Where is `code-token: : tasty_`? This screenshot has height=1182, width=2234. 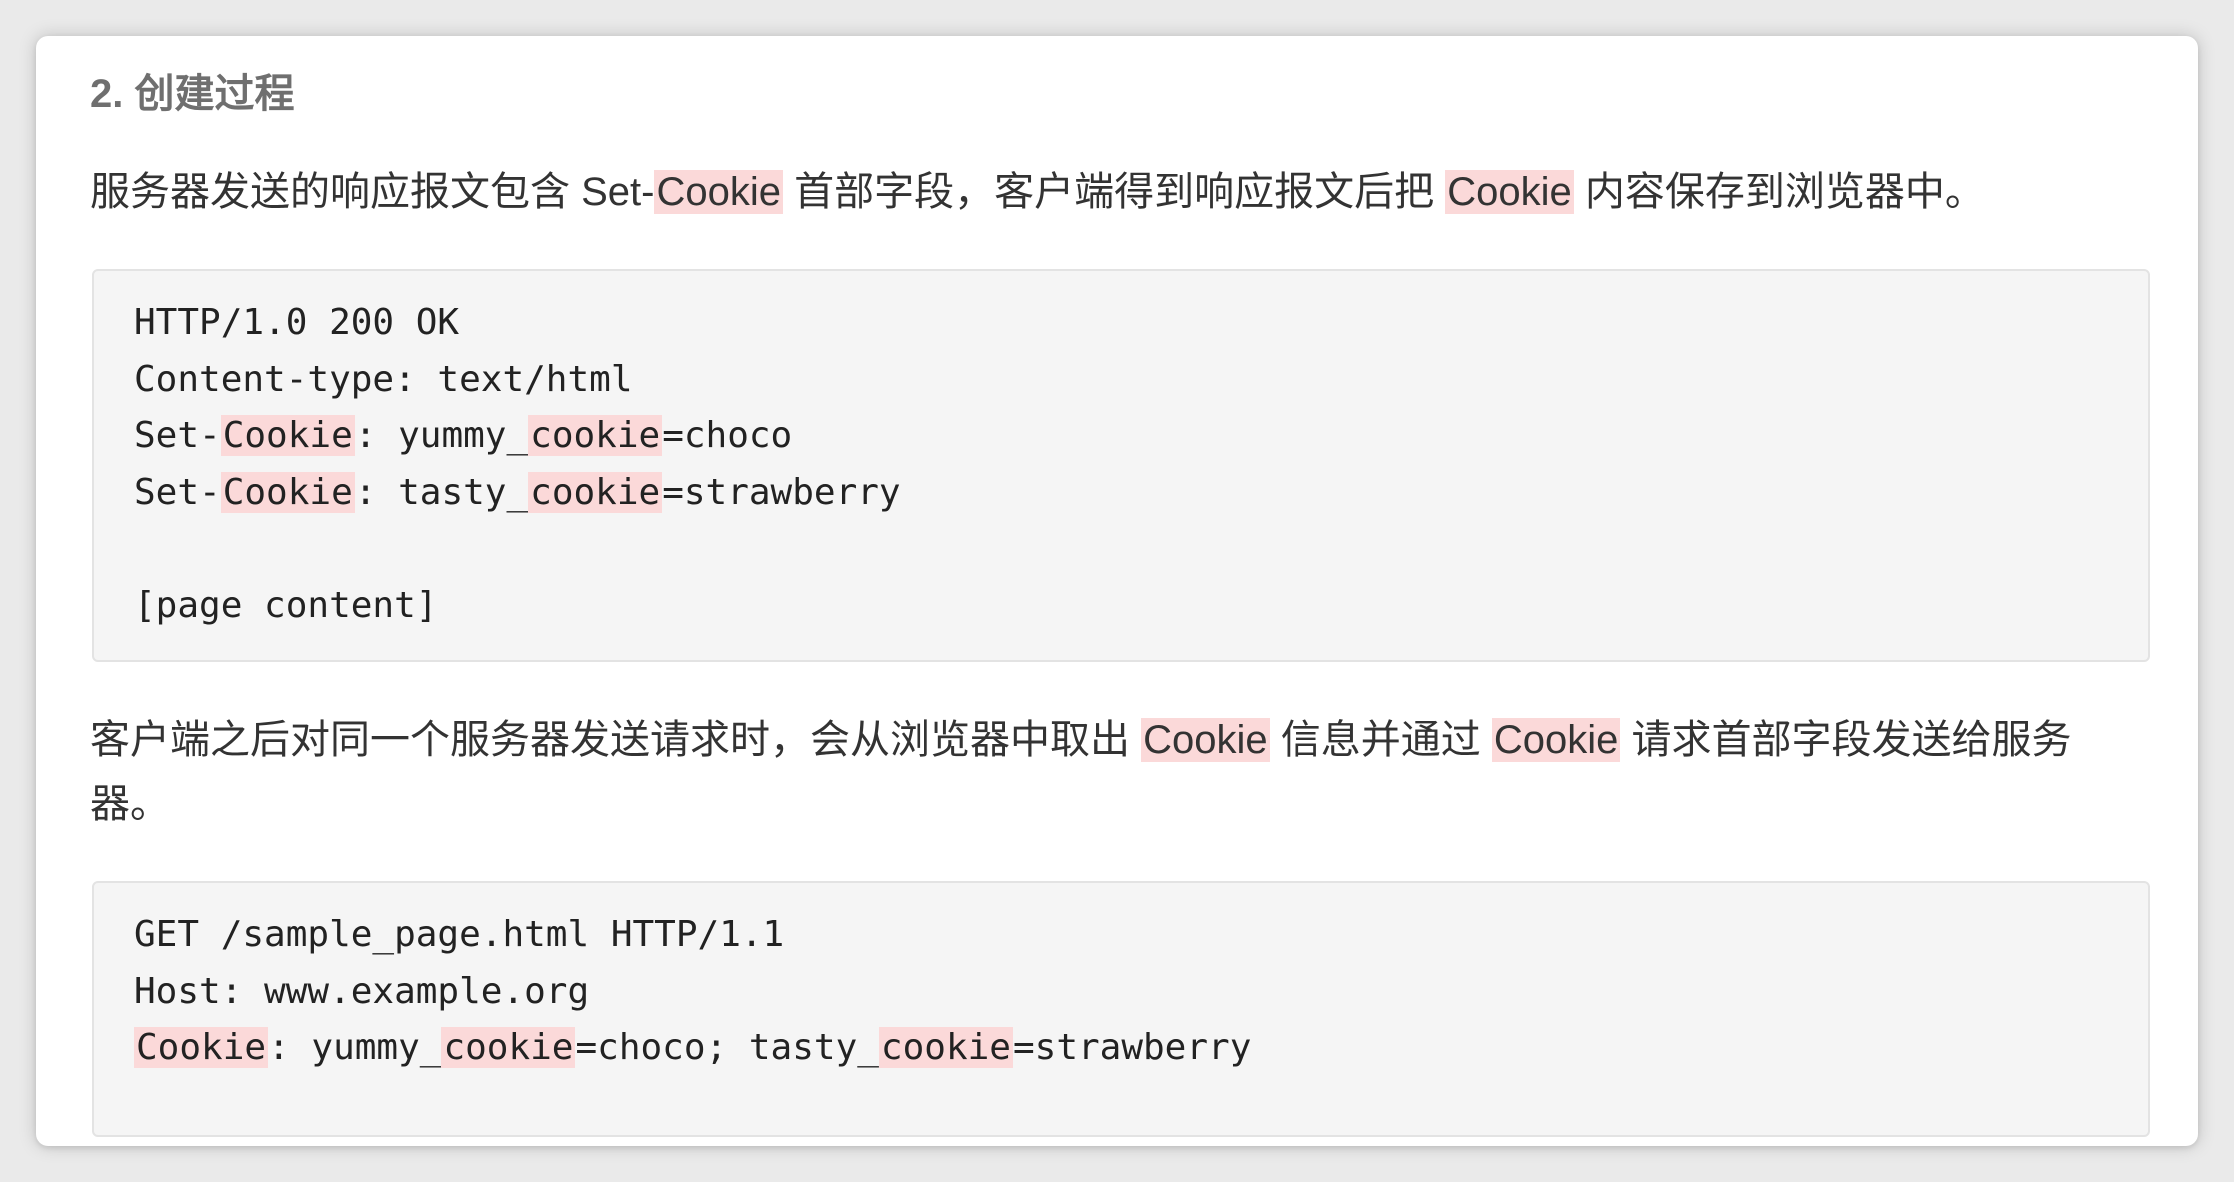 code-token: : tasty_ is located at coordinates (441, 492).